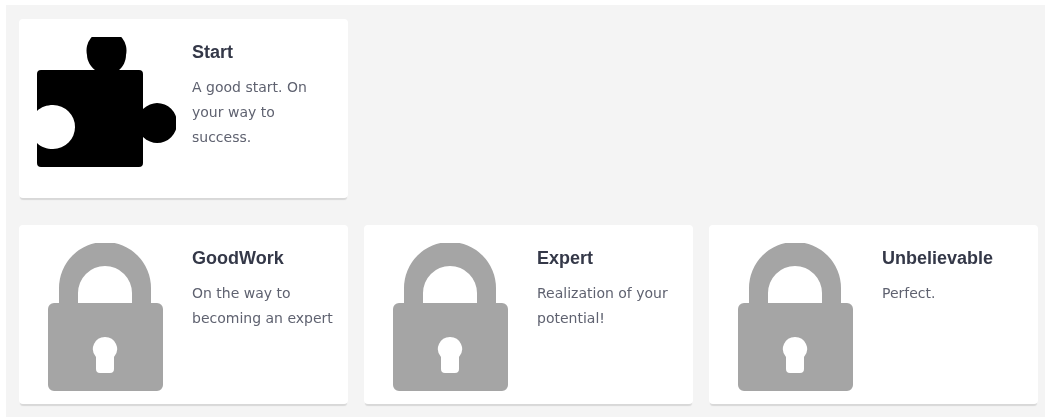 The height and width of the screenshot is (417, 1045). I want to click on achievement-title: Unbelievable, so click(938, 258).